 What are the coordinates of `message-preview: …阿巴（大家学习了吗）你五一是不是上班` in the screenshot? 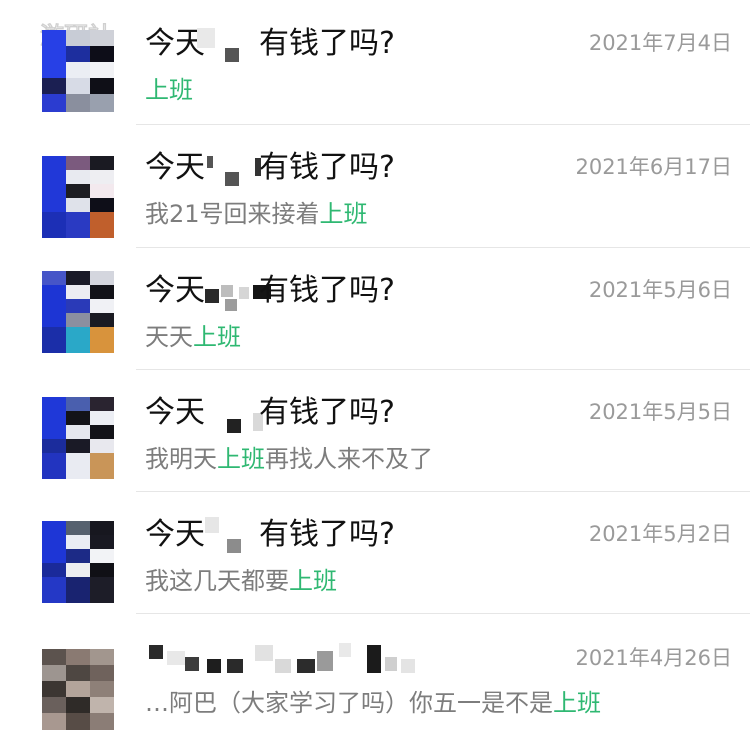 It's located at (373, 703).